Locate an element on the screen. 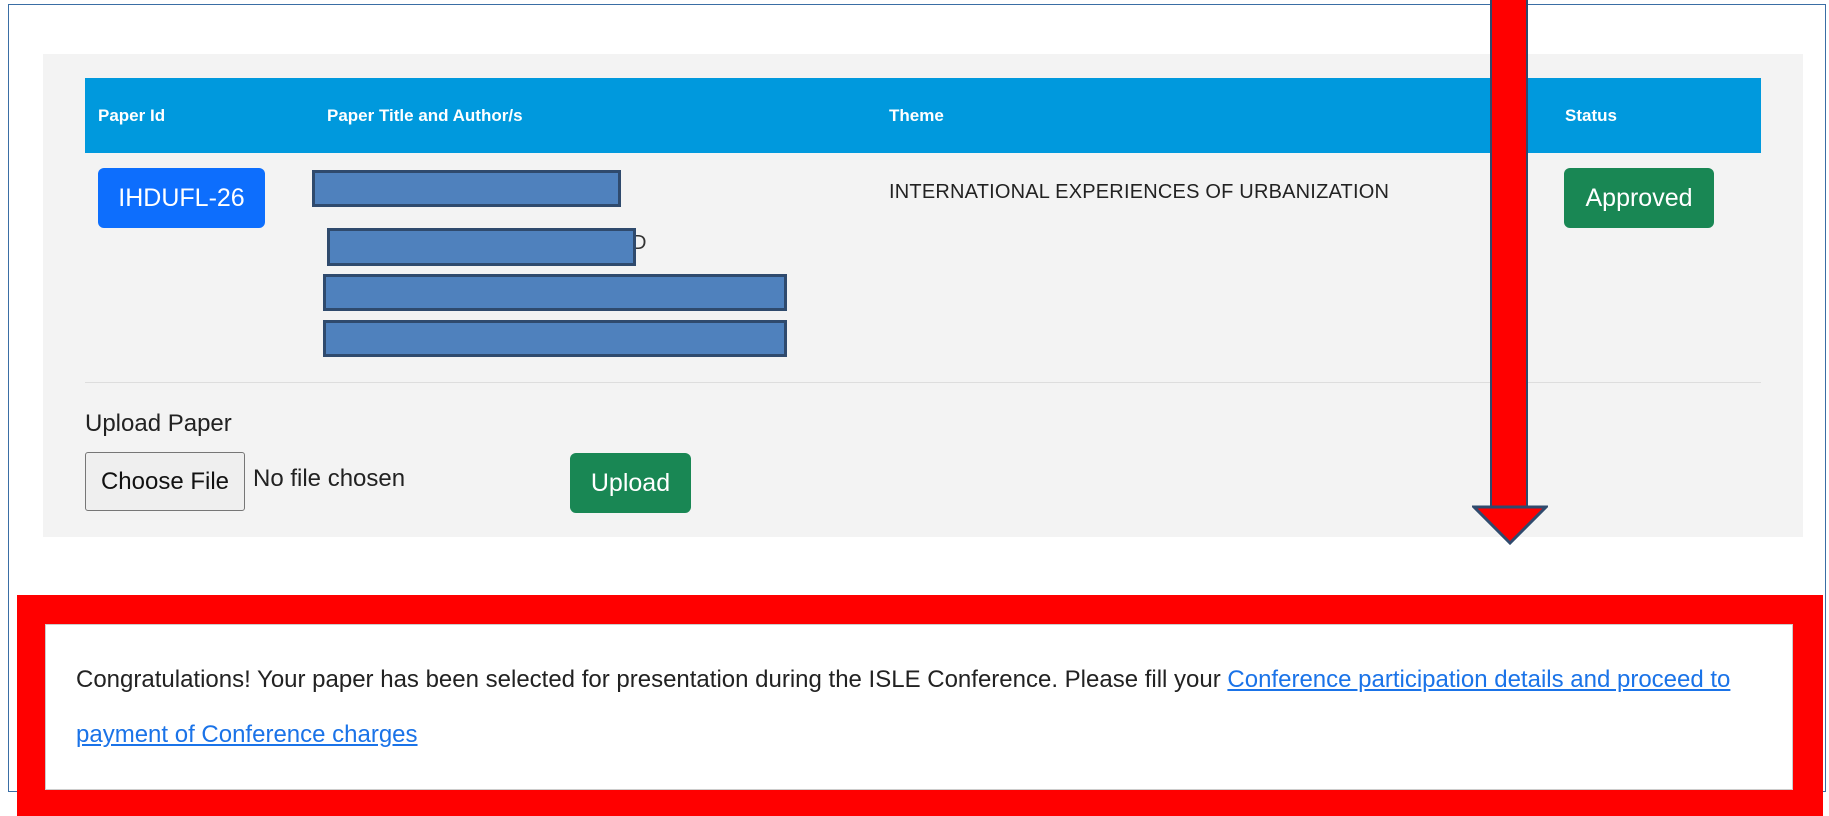  redacted-paper-title is located at coordinates (466, 188).